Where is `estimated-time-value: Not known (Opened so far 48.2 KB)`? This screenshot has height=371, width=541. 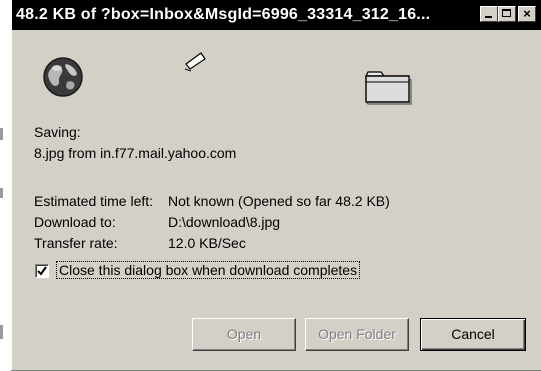
estimated-time-value: Not known (Opened so far 48.2 KB) is located at coordinates (279, 201).